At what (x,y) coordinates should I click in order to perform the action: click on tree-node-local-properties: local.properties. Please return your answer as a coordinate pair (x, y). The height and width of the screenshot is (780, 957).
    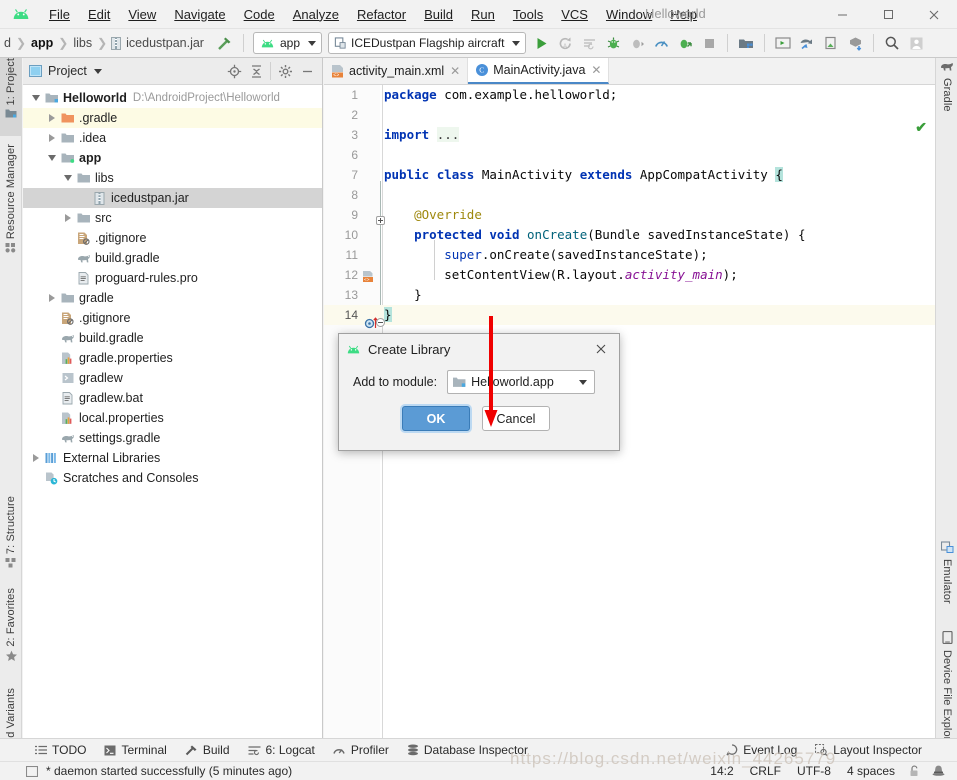
    Looking at the image, I should click on (172, 418).